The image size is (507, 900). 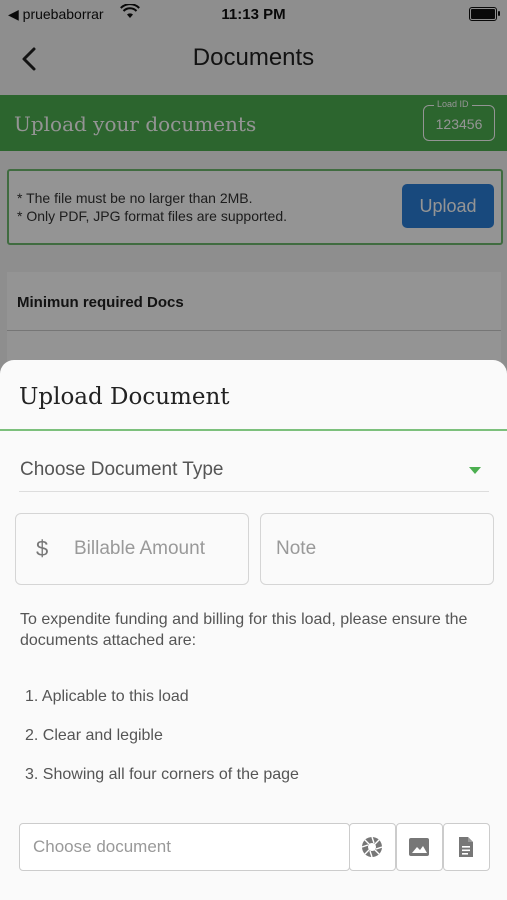 I want to click on list-item: 3. Showing all four corners of the page, so click(x=162, y=774).